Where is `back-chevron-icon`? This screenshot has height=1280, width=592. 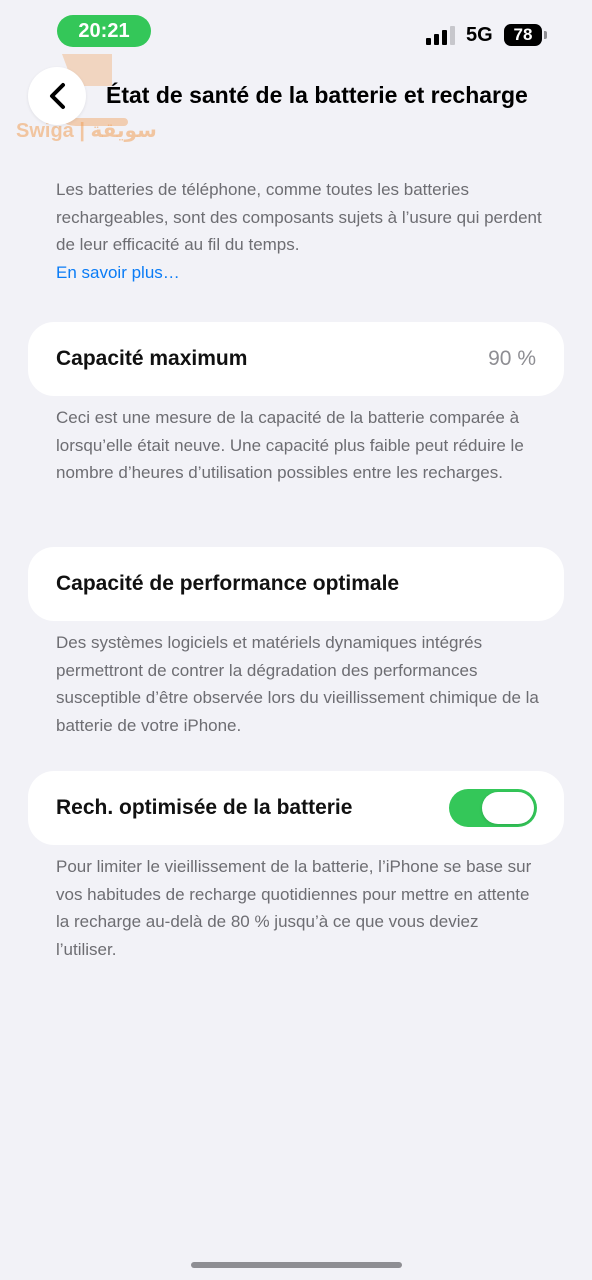 back-chevron-icon is located at coordinates (57, 96).